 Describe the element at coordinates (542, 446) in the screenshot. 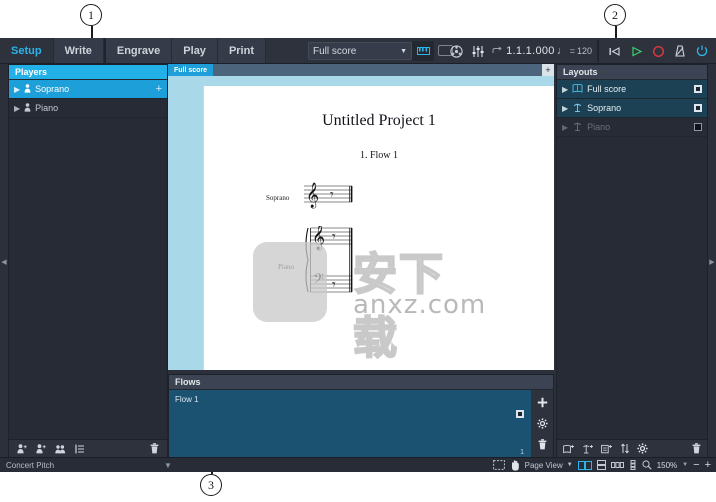

I see `delete-flow-icon` at that location.